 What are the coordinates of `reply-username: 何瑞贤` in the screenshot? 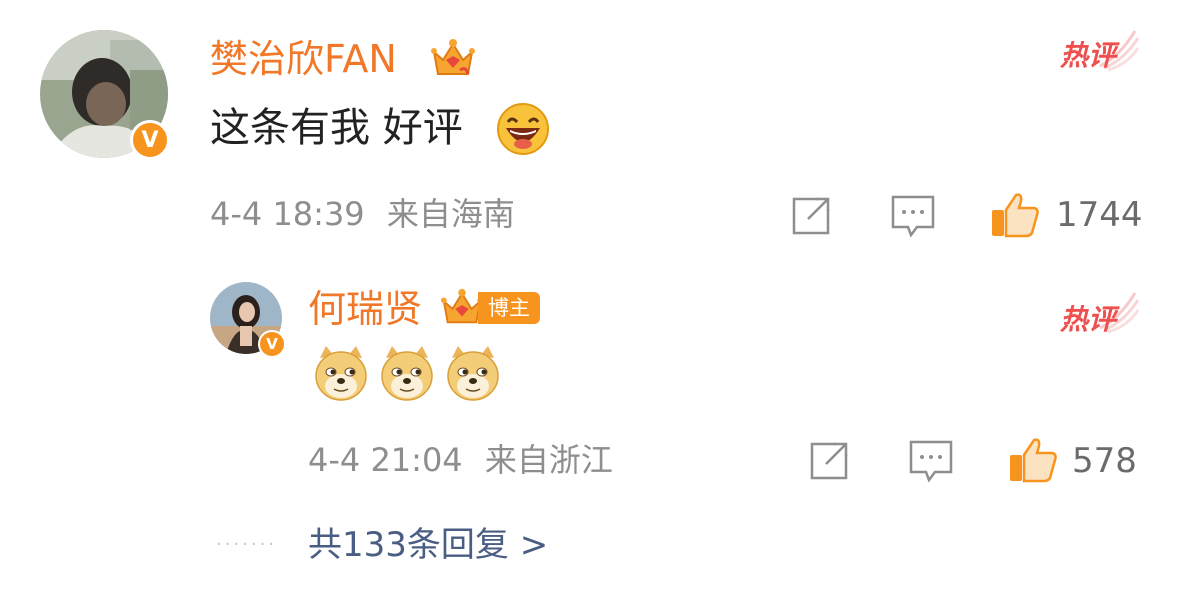 It's located at (365, 309).